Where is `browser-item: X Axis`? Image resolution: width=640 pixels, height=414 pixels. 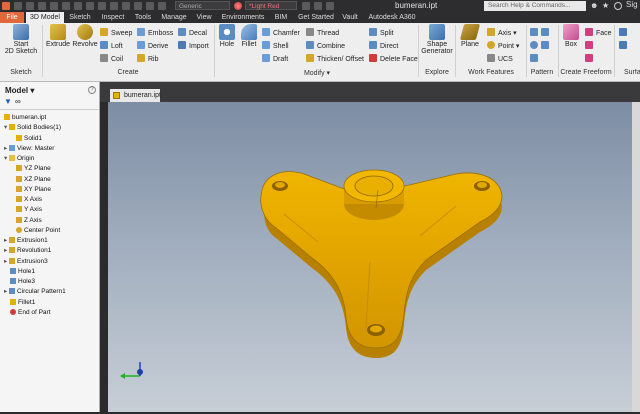 browser-item: X Axis is located at coordinates (29, 200).